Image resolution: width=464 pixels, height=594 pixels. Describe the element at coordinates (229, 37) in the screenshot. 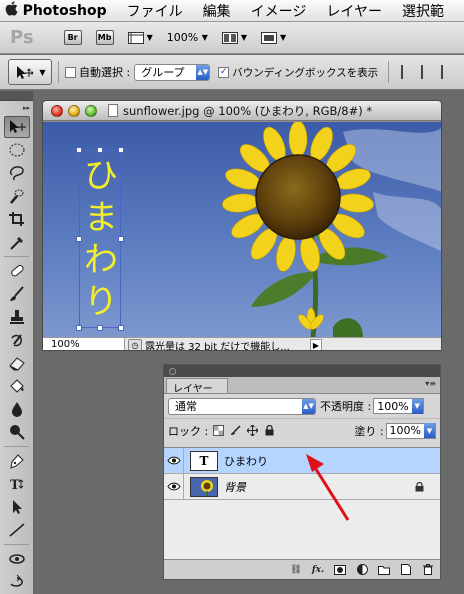

I see `arrange-documents-icon` at that location.